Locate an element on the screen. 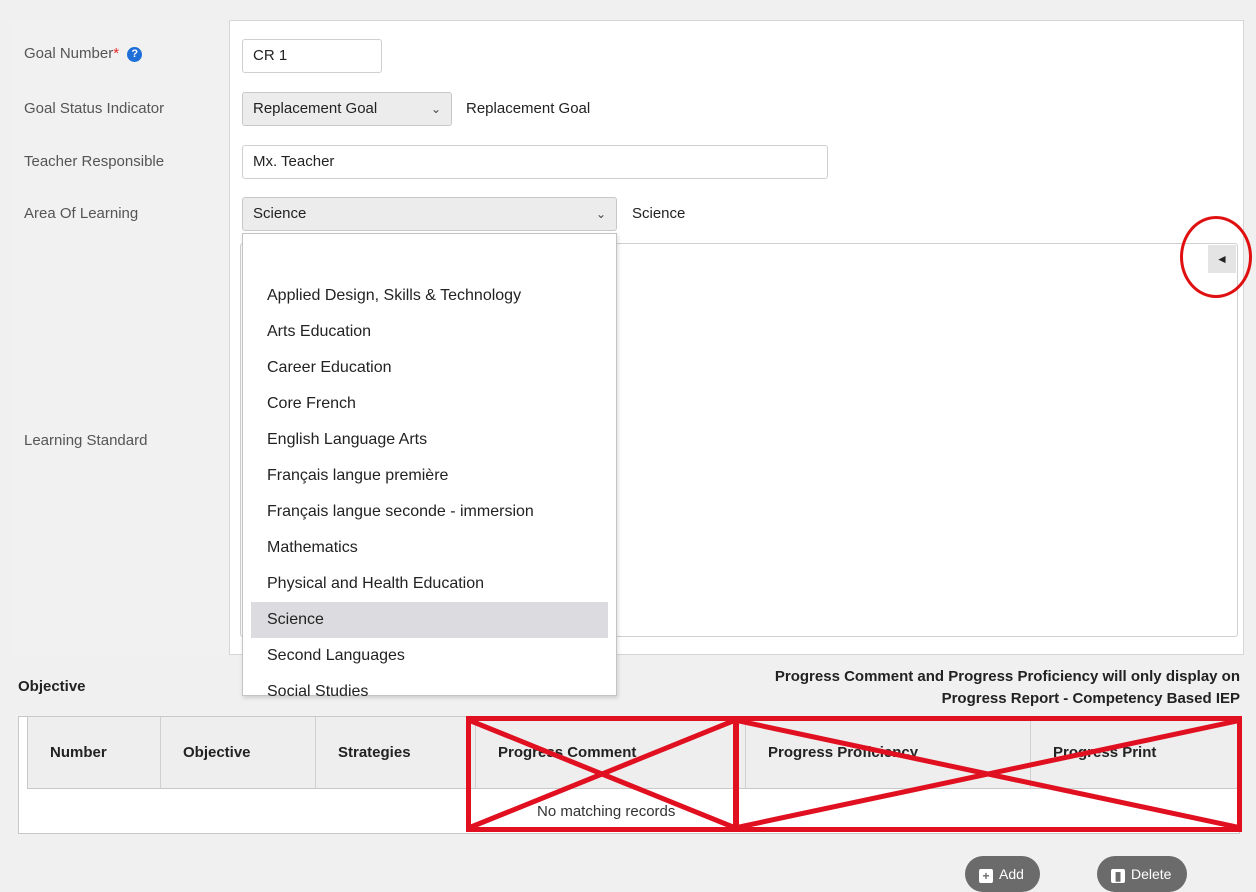 The image size is (1256, 892). goal-status-select: Replacement Goal ⌄ is located at coordinates (347, 109).